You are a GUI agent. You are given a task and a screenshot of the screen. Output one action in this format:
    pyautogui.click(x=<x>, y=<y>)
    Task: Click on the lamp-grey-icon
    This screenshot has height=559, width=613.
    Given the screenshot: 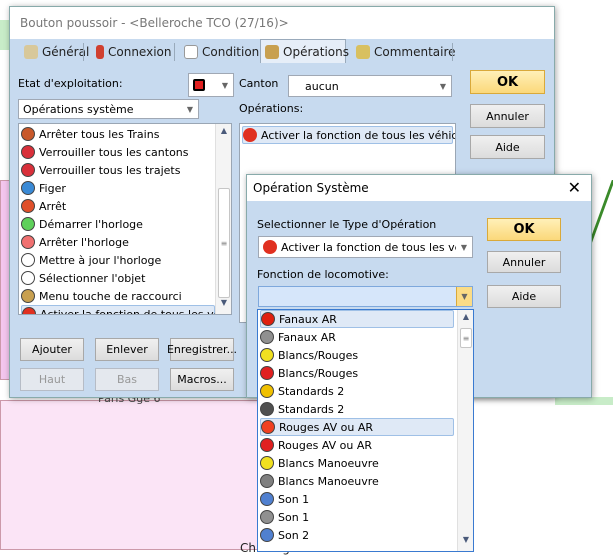 What is the action you would take?
    pyautogui.click(x=267, y=337)
    